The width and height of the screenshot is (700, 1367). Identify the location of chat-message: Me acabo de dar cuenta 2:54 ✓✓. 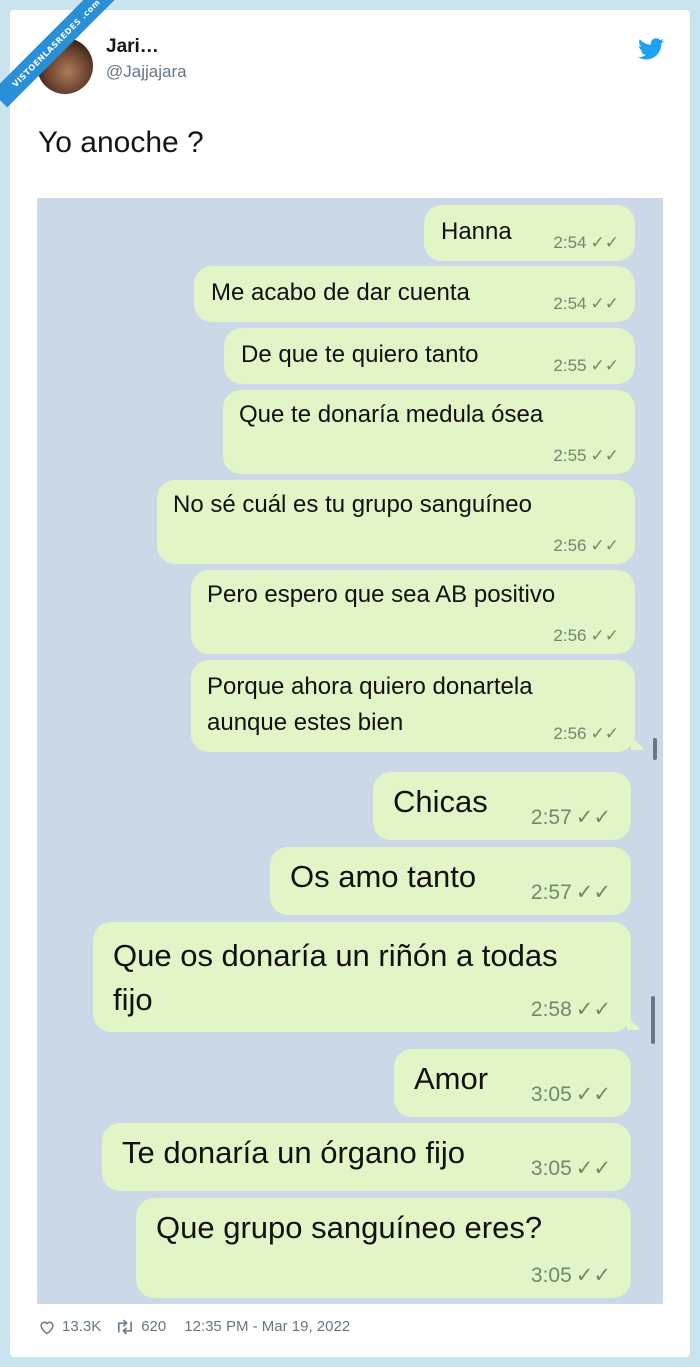
(414, 294).